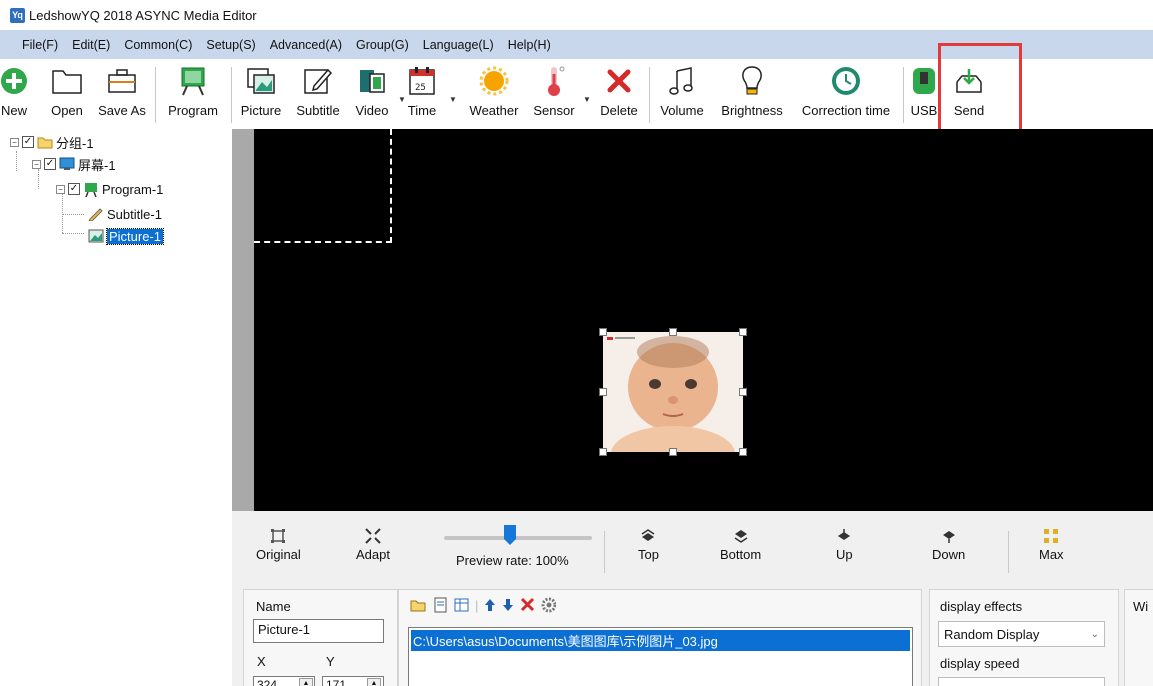 This screenshot has width=1153, height=686. What do you see at coordinates (534, 45) in the screenshot?
I see `menu-help: Help(H)` at bounding box center [534, 45].